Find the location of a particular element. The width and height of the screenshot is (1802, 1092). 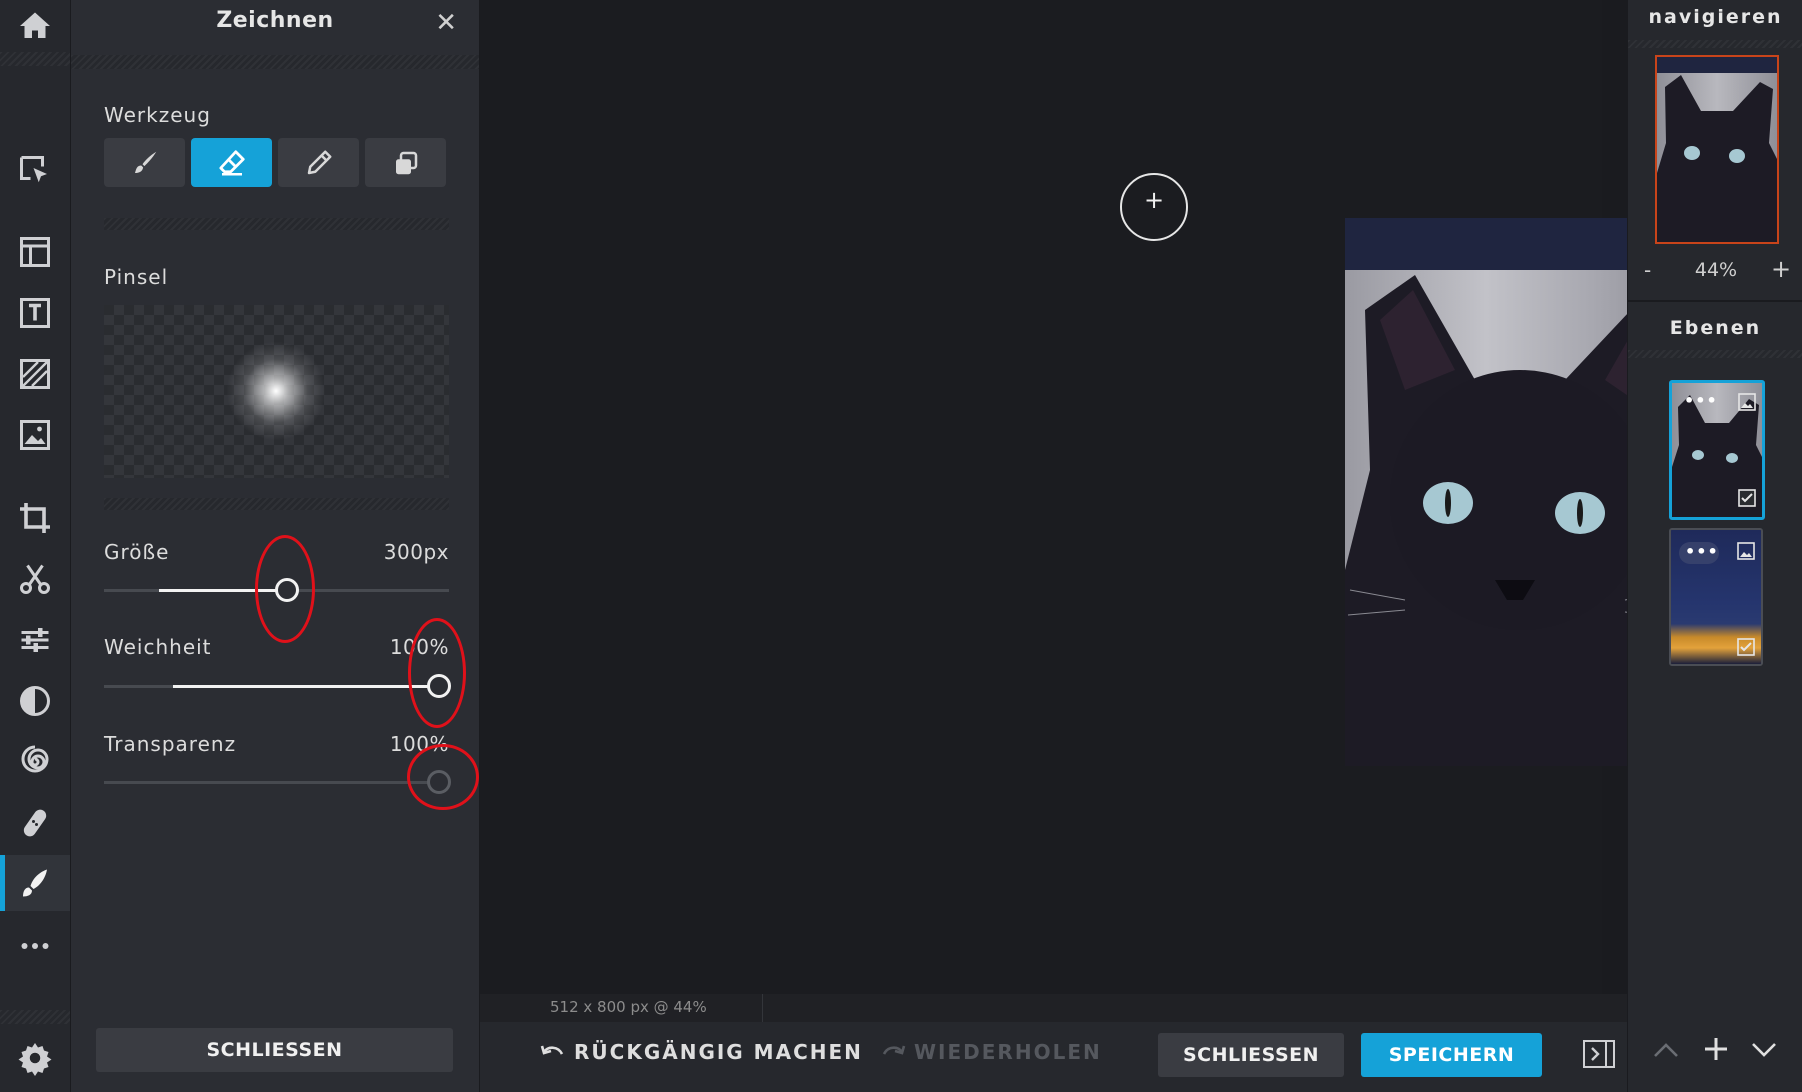

zoom-level: 44% is located at coordinates (1716, 270).